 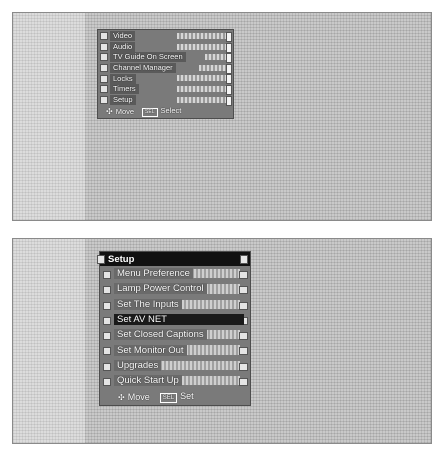 What do you see at coordinates (165, 89) in the screenshot?
I see `menu-item-timers: Timers` at bounding box center [165, 89].